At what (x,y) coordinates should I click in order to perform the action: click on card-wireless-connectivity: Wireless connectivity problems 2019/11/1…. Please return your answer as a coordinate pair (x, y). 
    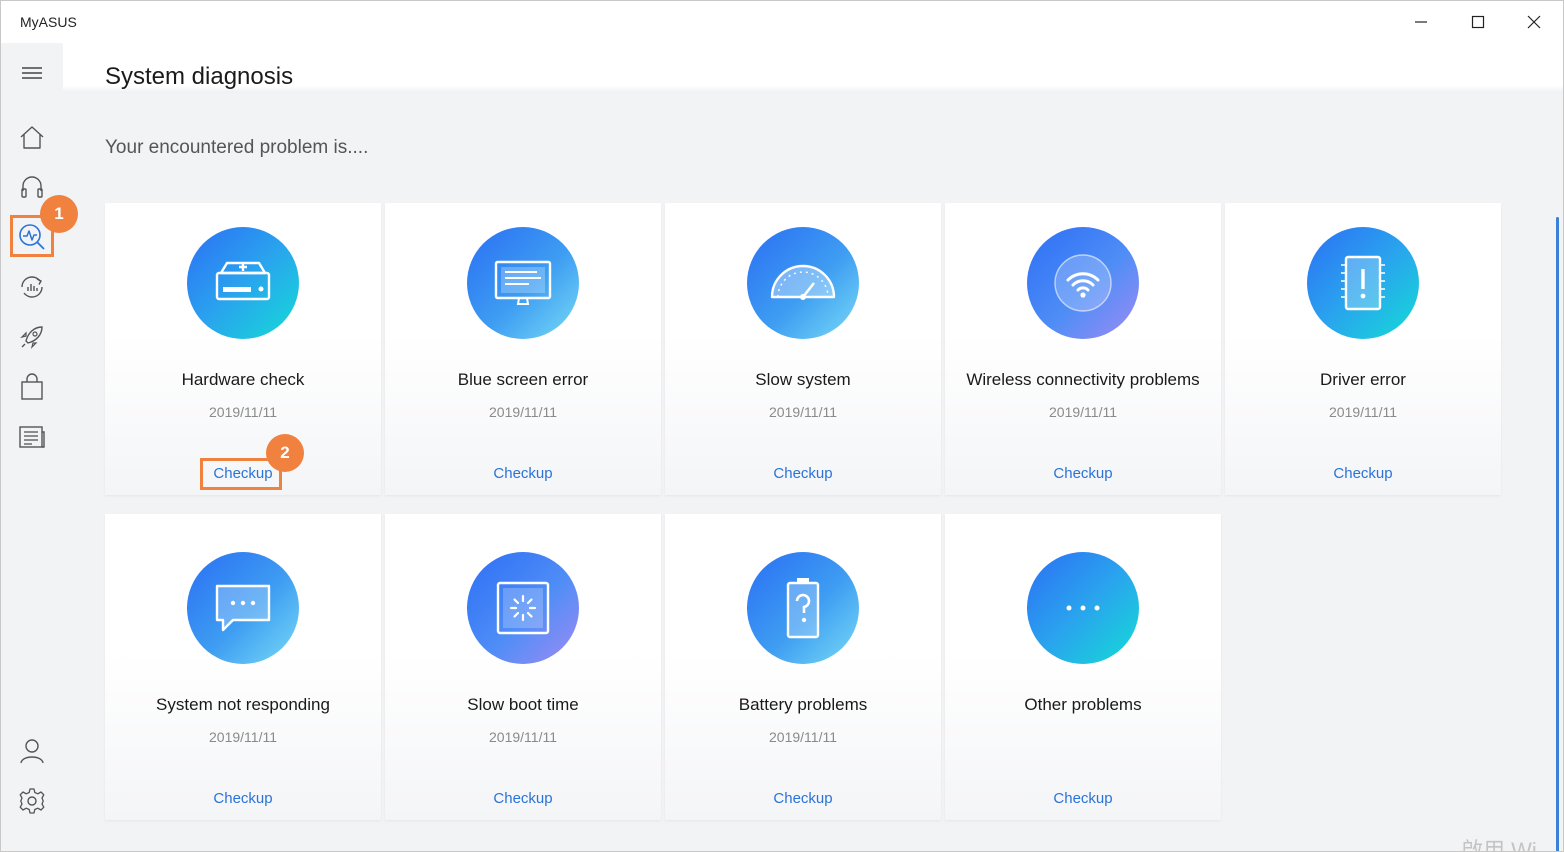
    Looking at the image, I should click on (1083, 349).